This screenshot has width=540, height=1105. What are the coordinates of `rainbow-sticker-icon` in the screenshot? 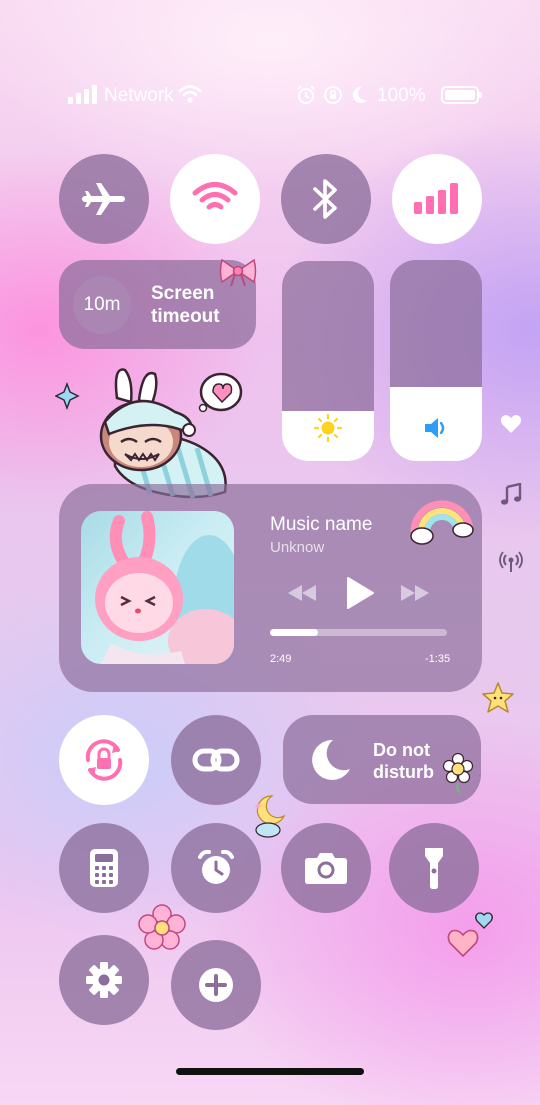 It's located at (442, 522).